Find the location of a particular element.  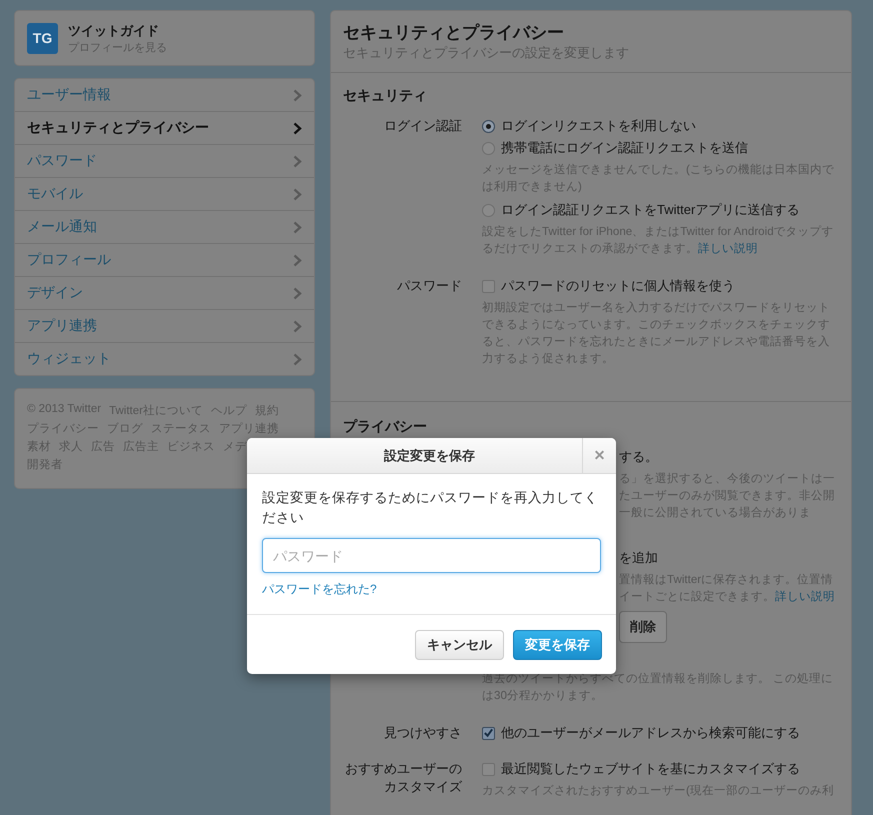

option-label: する。 is located at coordinates (638, 457).